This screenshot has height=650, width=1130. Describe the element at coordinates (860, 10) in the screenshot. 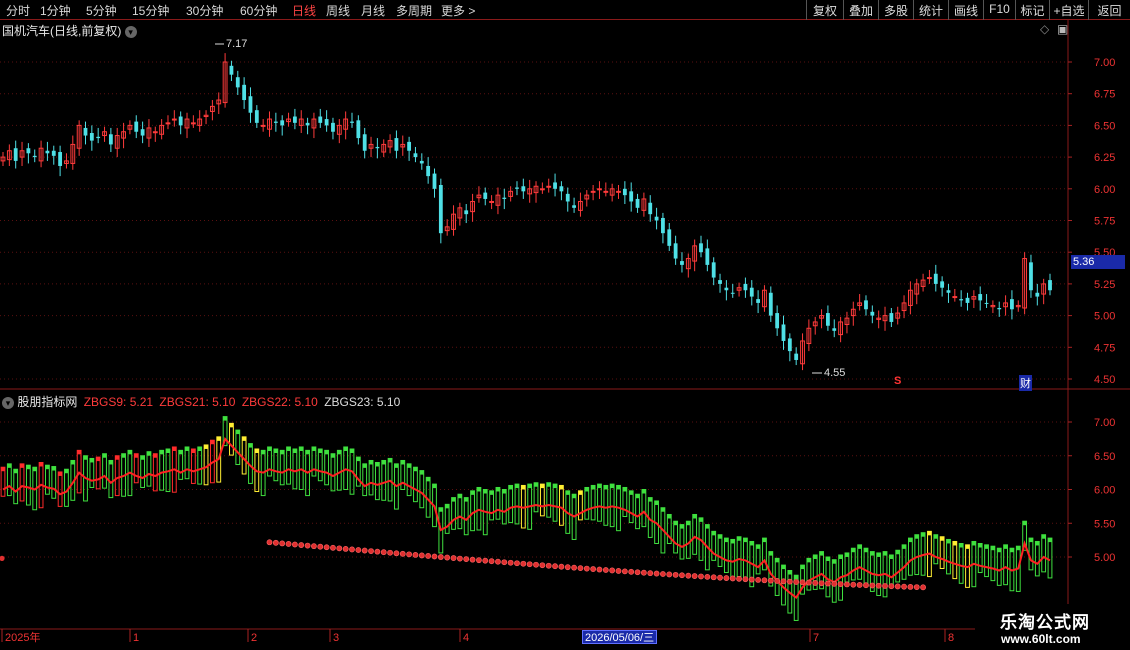

I see `overlay-button: 叠加` at that location.